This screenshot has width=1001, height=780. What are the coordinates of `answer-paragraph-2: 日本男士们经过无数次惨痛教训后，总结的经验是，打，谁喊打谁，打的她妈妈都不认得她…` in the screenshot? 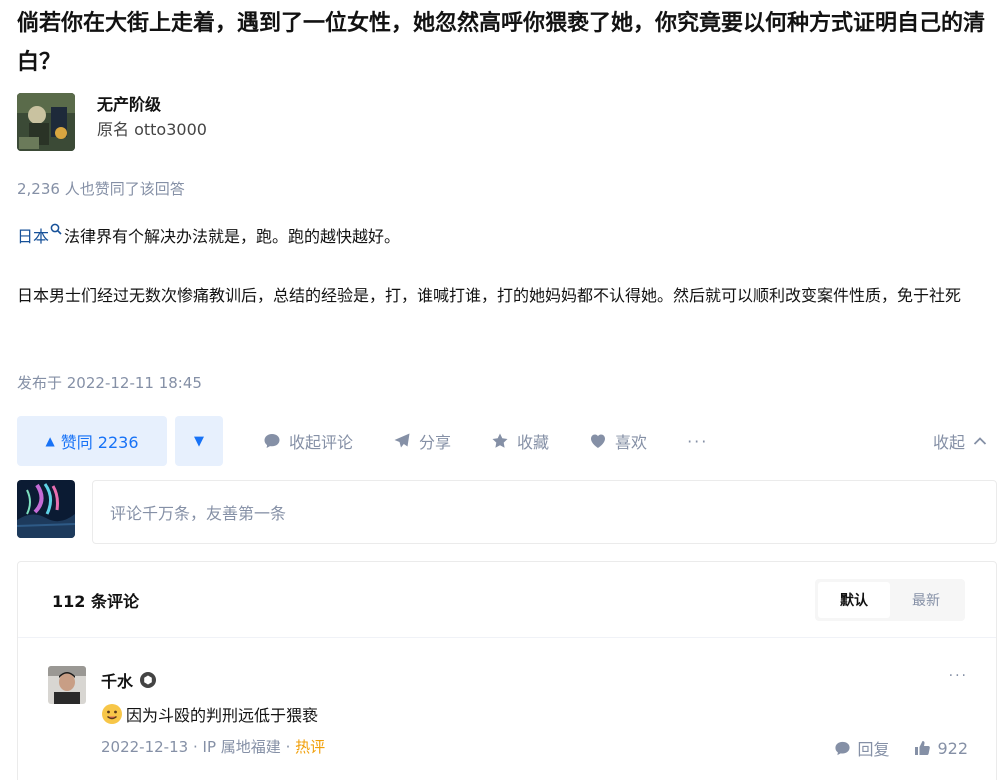 It's located at (489, 295).